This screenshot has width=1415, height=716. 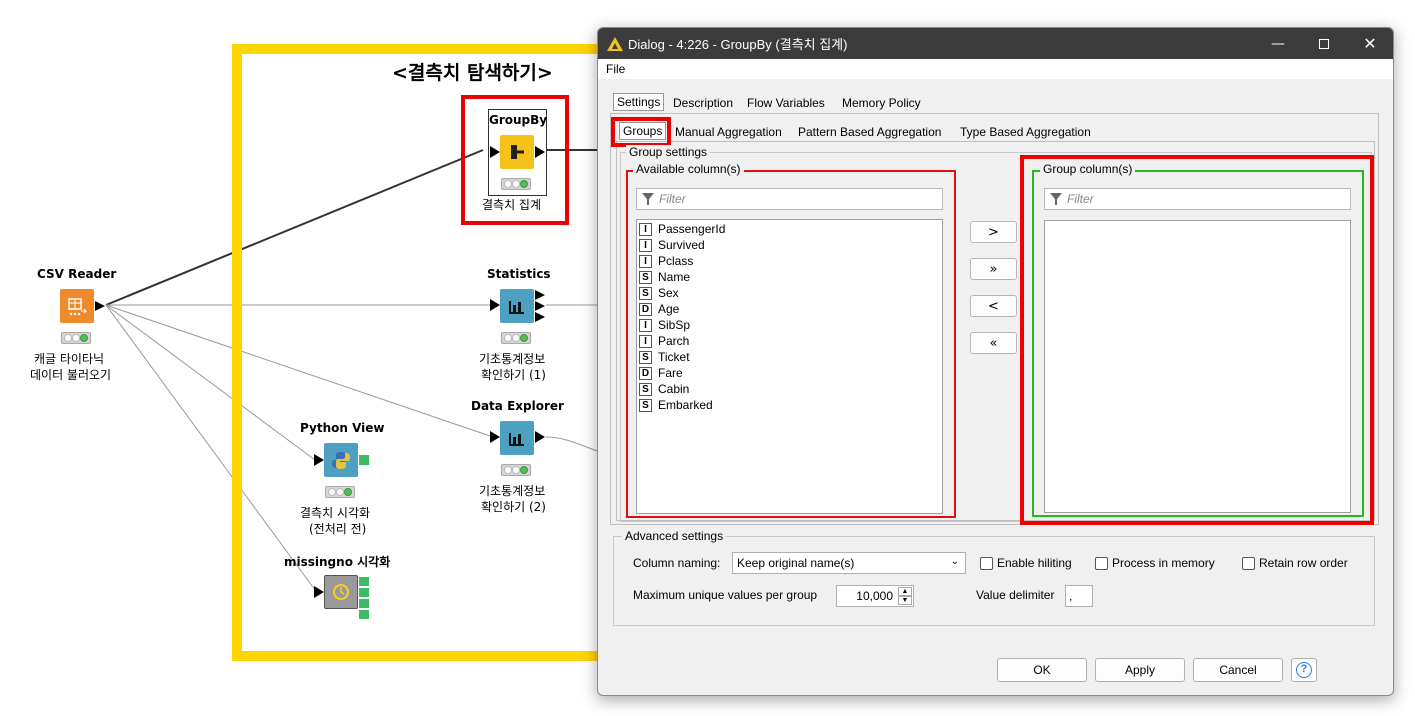 I want to click on add-all-button: », so click(x=993, y=269).